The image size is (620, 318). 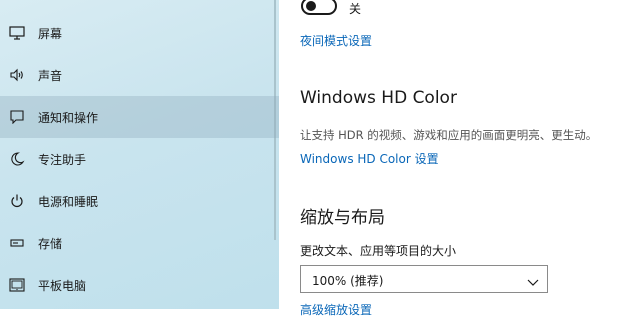 I want to click on sidebar-item-power: 电源和睡眠, so click(x=139, y=201).